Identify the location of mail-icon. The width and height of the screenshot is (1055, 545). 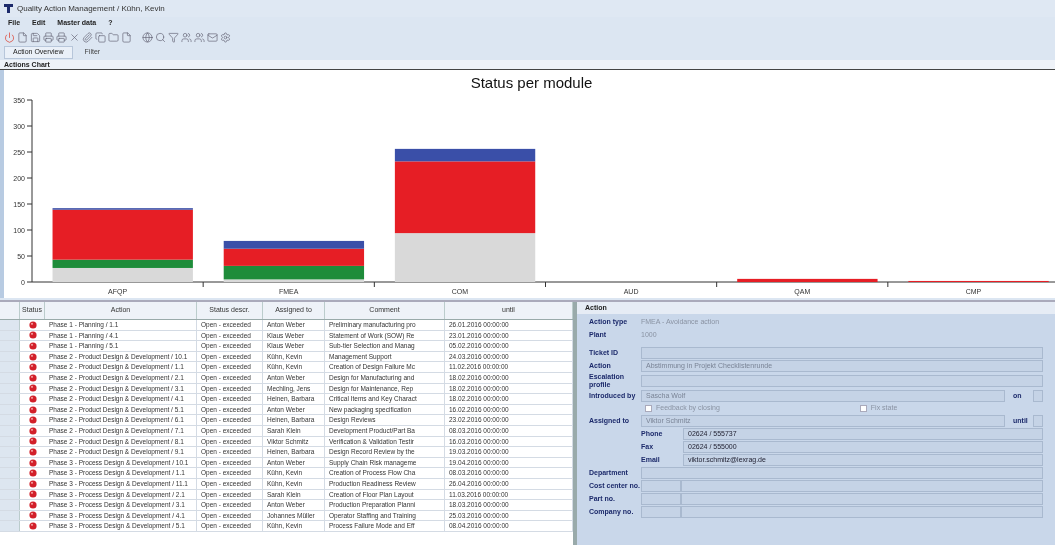
(212, 37).